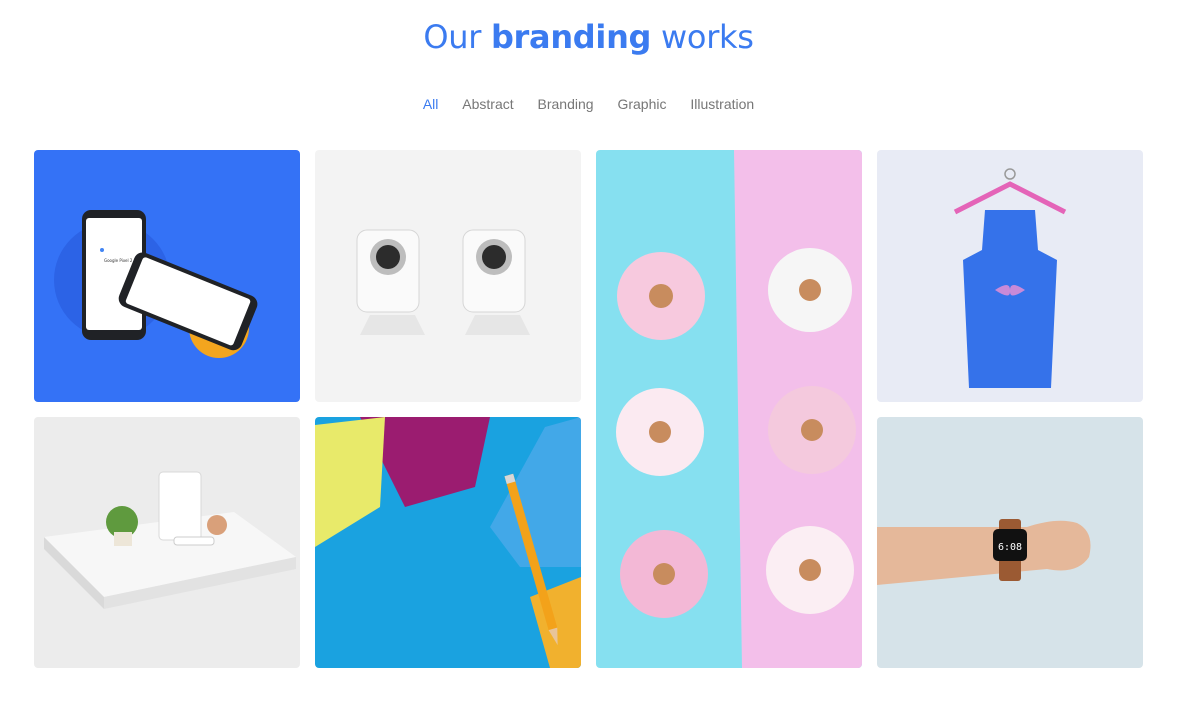 The height and width of the screenshot is (706, 1194). What do you see at coordinates (431, 104) in the screenshot?
I see `filter-all: All` at bounding box center [431, 104].